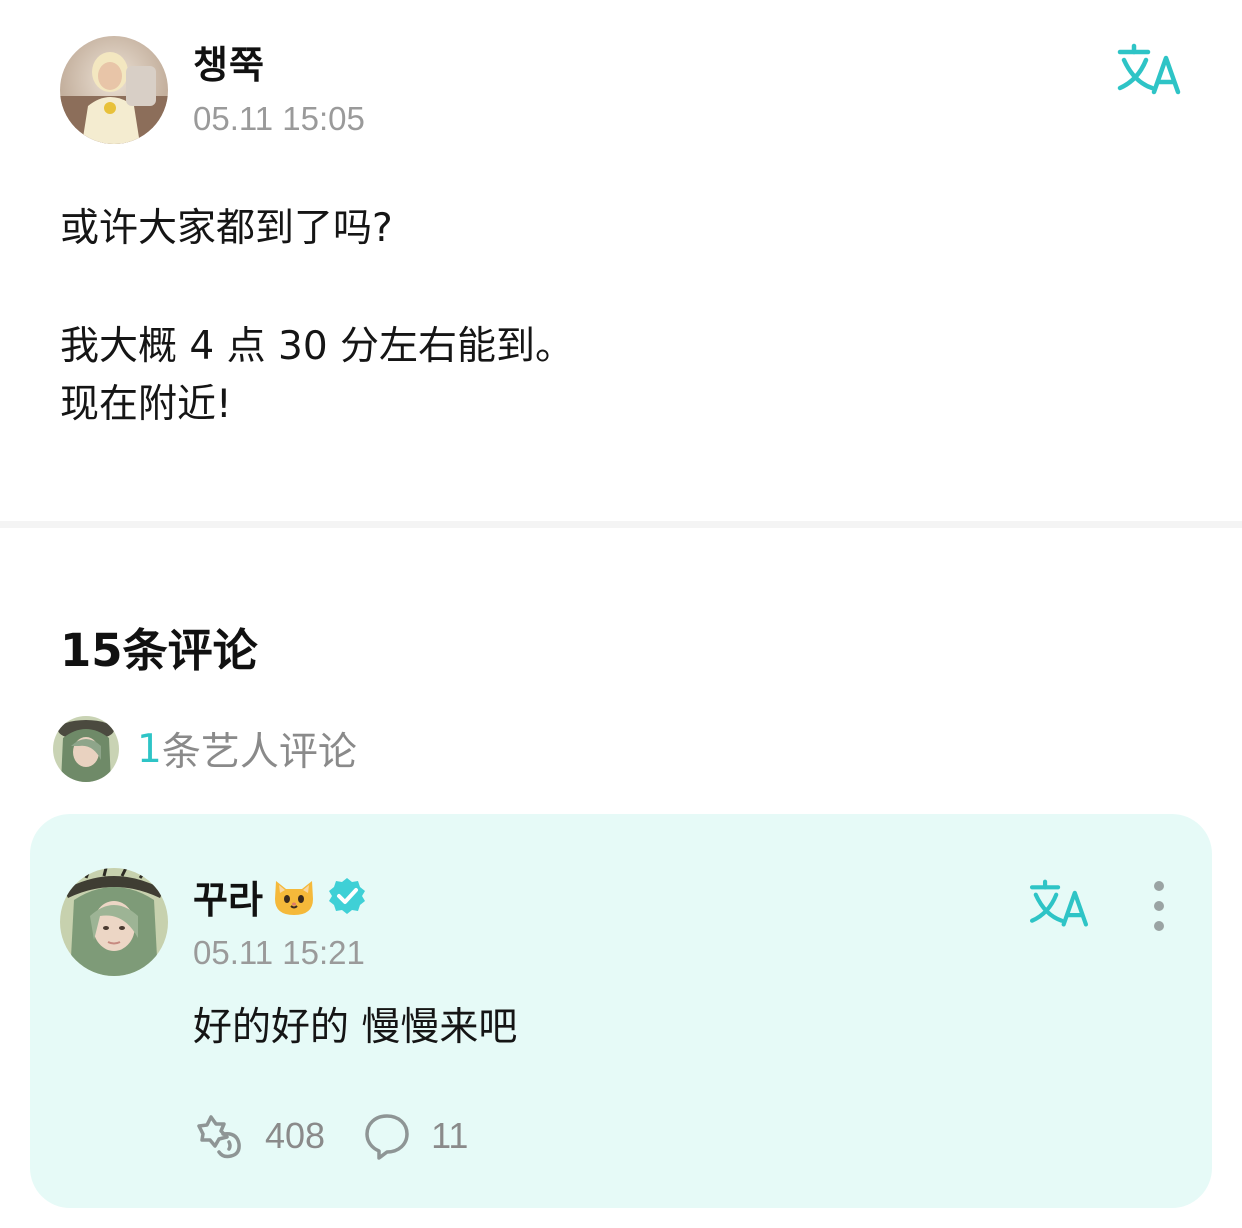 The height and width of the screenshot is (1228, 1242). I want to click on reply-button: 11, so click(415, 1136).